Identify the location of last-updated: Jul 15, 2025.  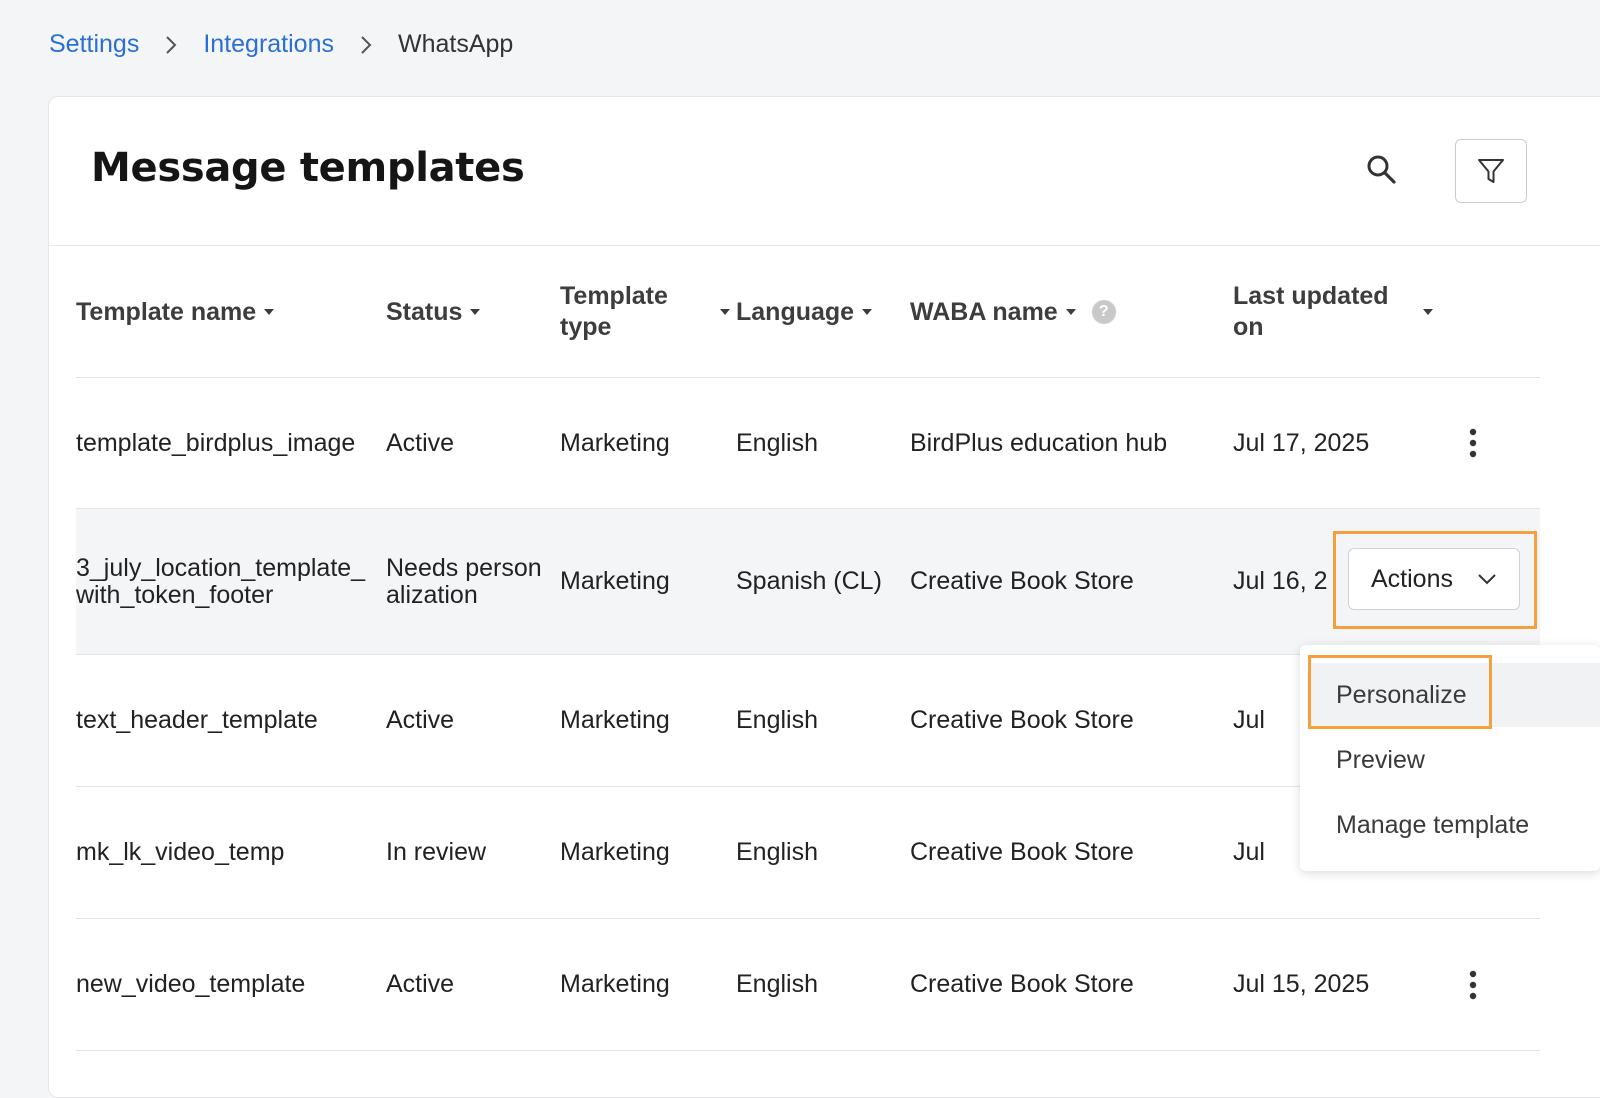
(1301, 984).